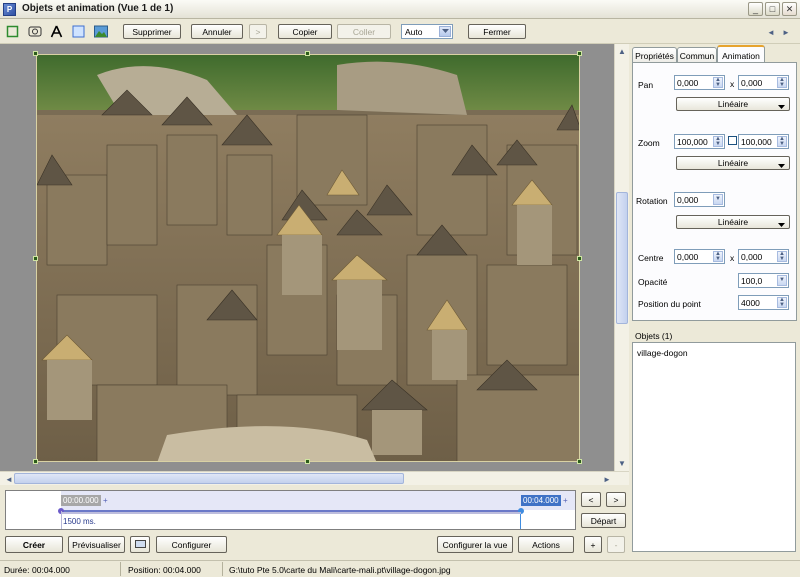 The image size is (800, 577). I want to click on centre-separator: x, so click(732, 258).